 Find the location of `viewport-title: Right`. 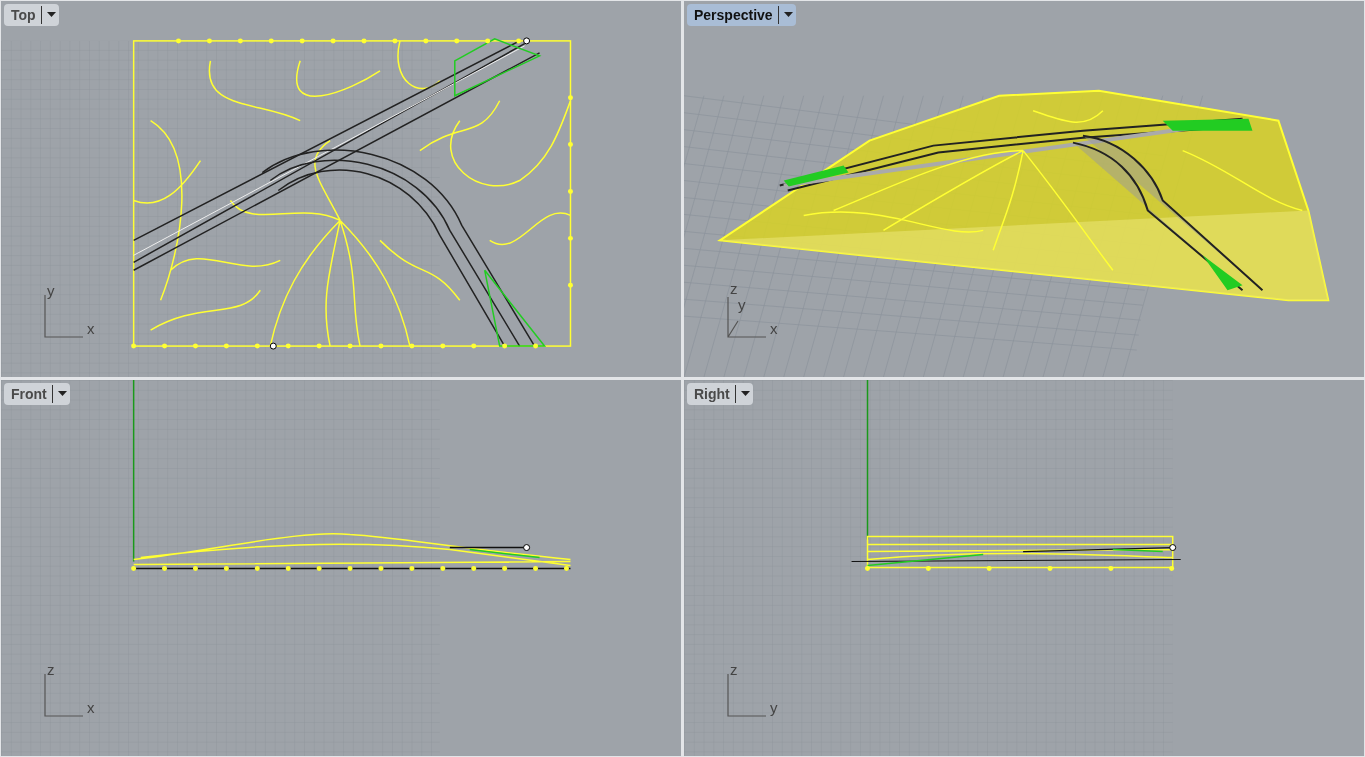

viewport-title: Right is located at coordinates (712, 394).